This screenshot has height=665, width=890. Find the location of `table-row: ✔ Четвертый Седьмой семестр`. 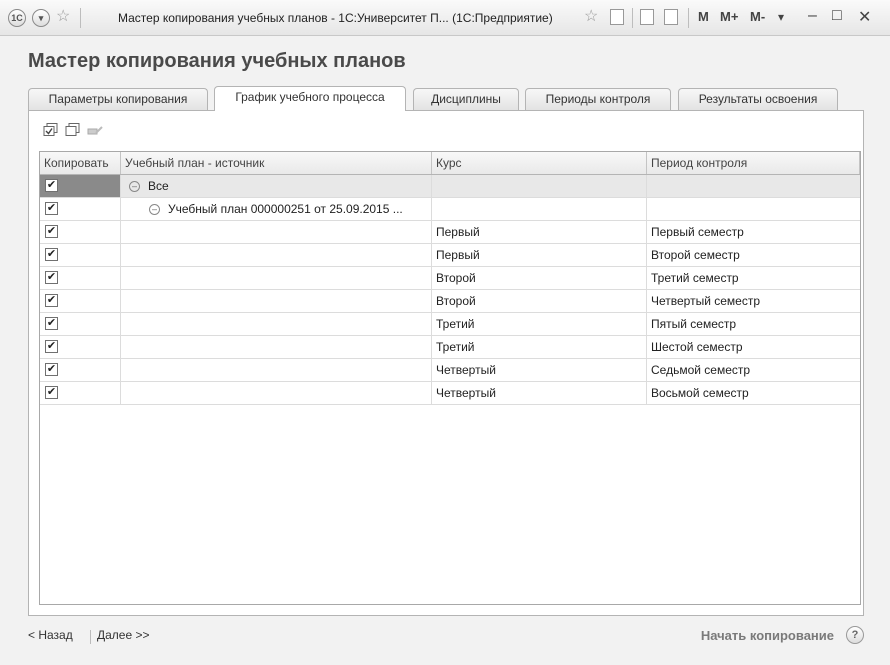

table-row: ✔ Четвертый Седьмой семестр is located at coordinates (450, 370).